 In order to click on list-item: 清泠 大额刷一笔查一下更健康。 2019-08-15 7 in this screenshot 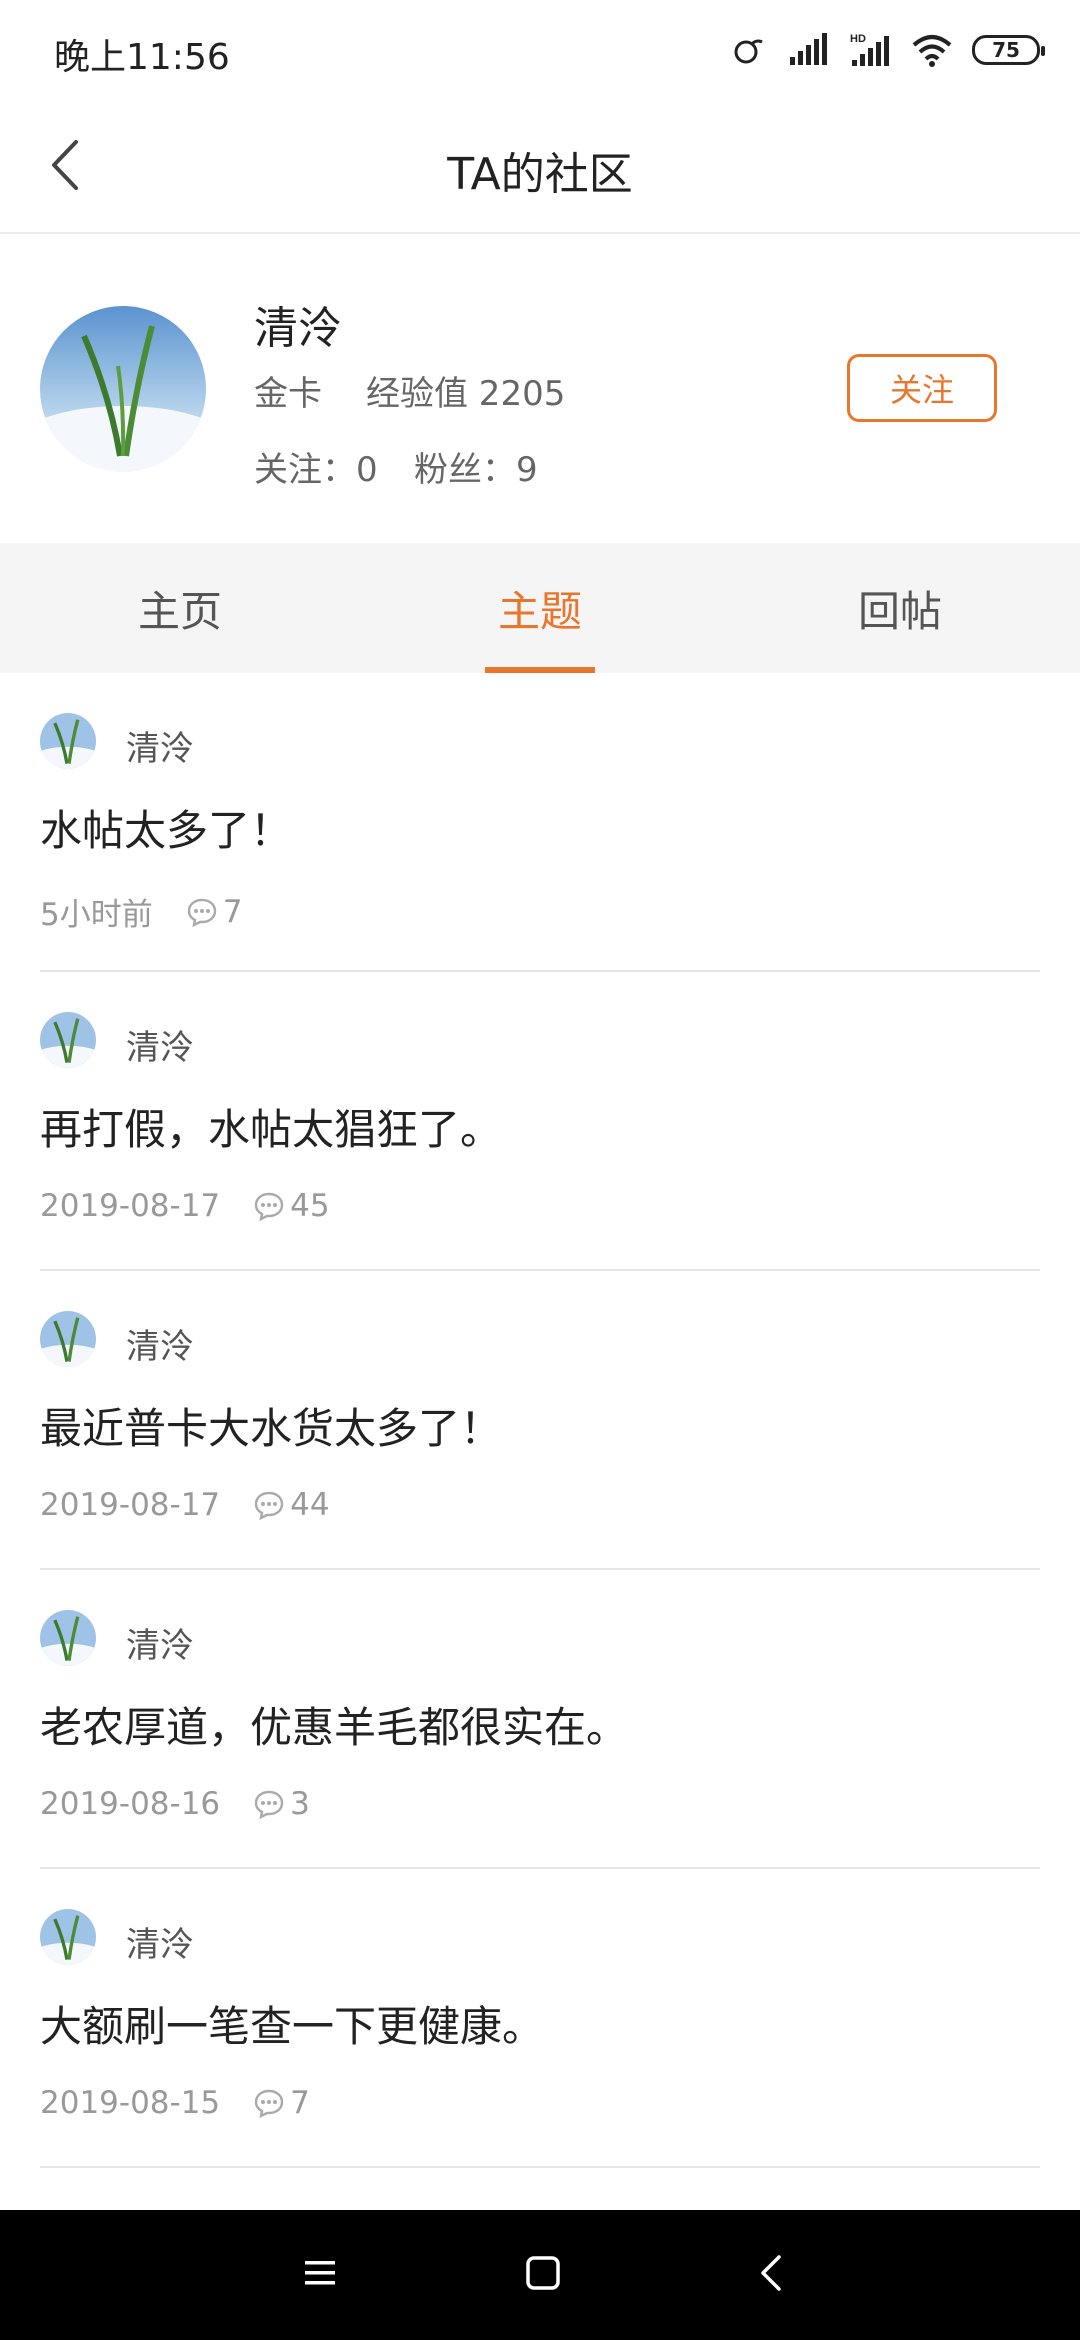, I will do `click(540, 2018)`.